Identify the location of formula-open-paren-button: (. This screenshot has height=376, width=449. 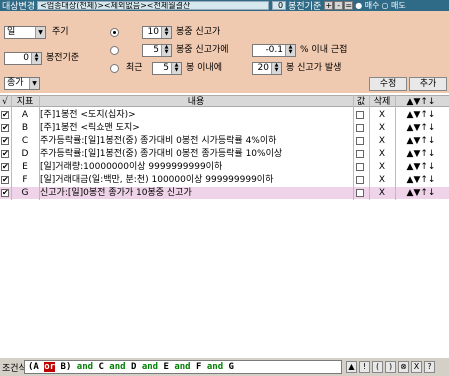
(377, 367).